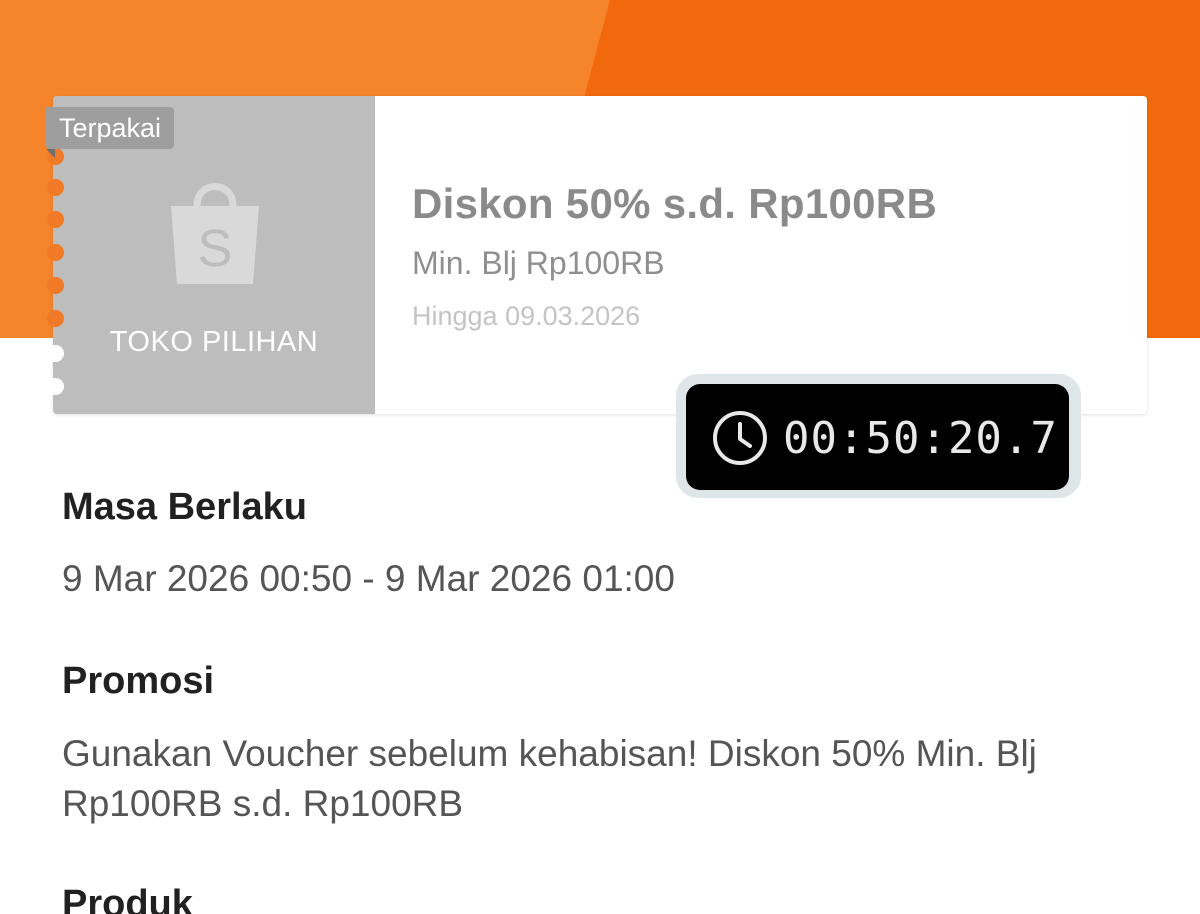  I want to click on clock-icon, so click(740, 438).